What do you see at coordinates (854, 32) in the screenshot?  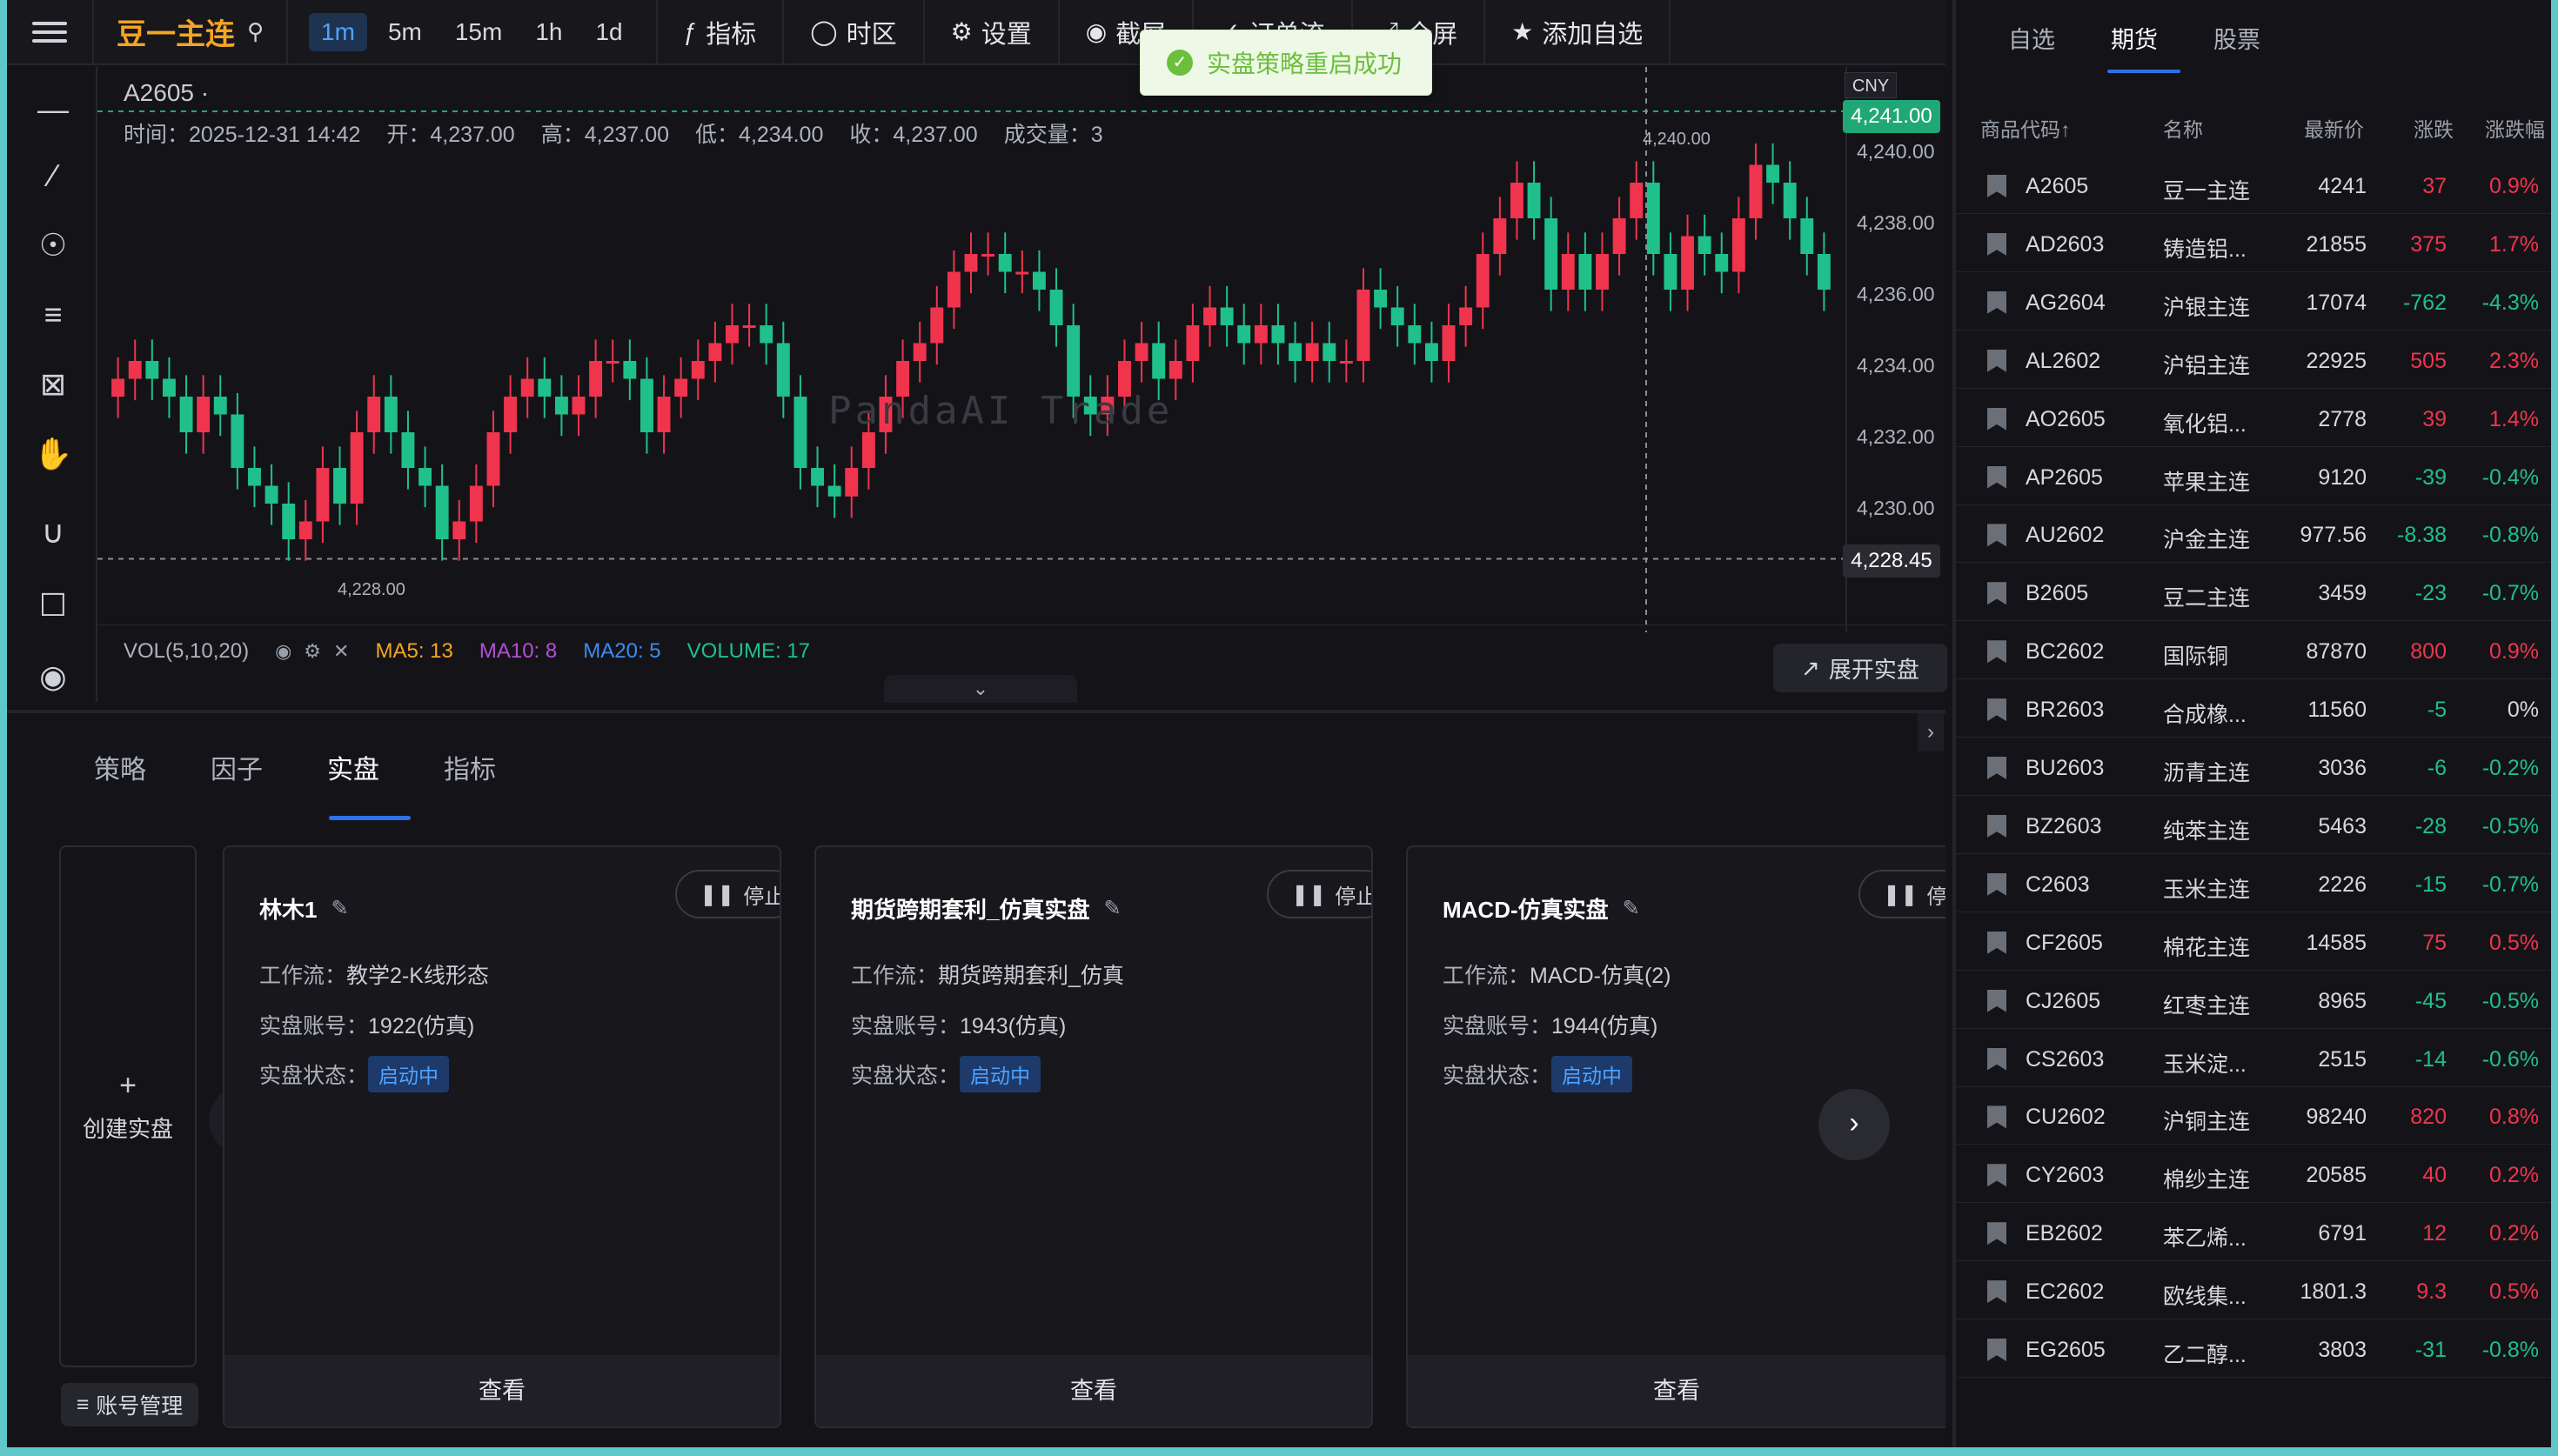 I see `timezone-button: ◯ 时区` at bounding box center [854, 32].